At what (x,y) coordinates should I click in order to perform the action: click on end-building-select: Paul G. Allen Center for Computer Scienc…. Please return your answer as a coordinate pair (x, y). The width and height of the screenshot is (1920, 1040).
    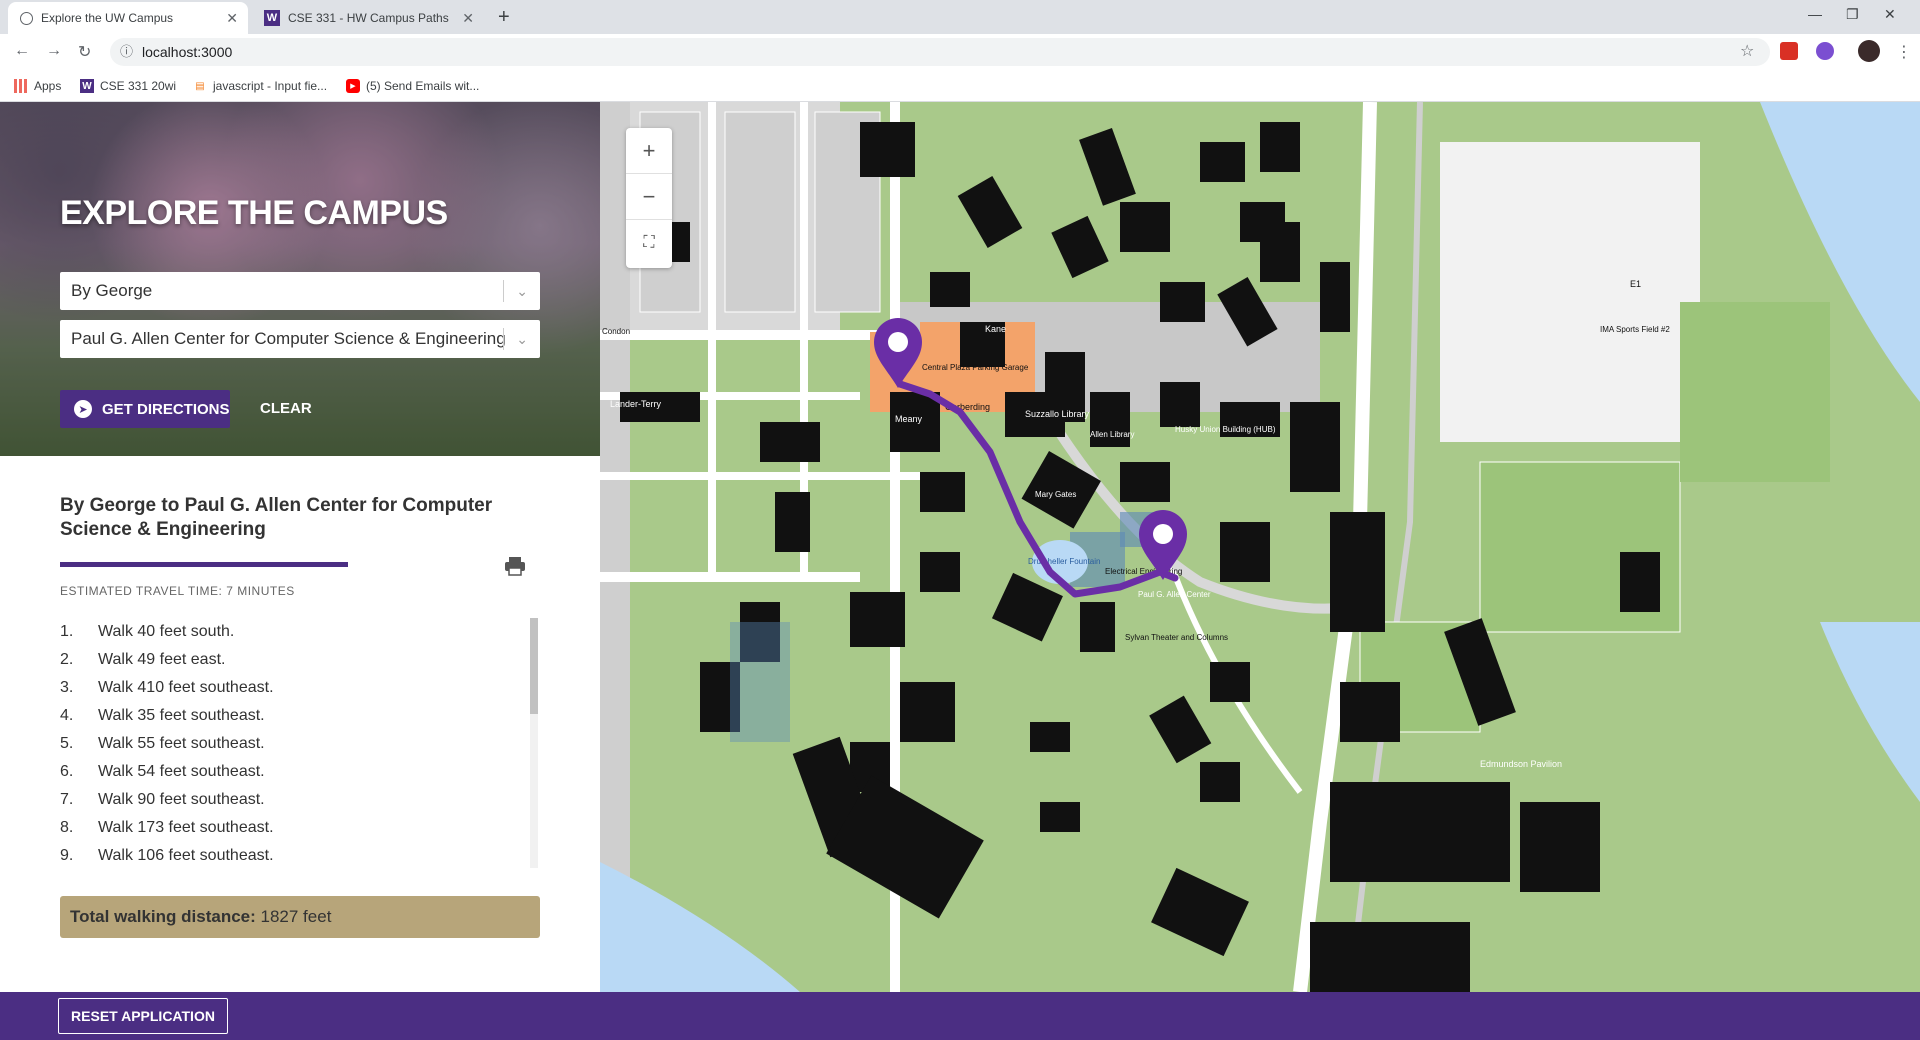
    Looking at the image, I should click on (300, 339).